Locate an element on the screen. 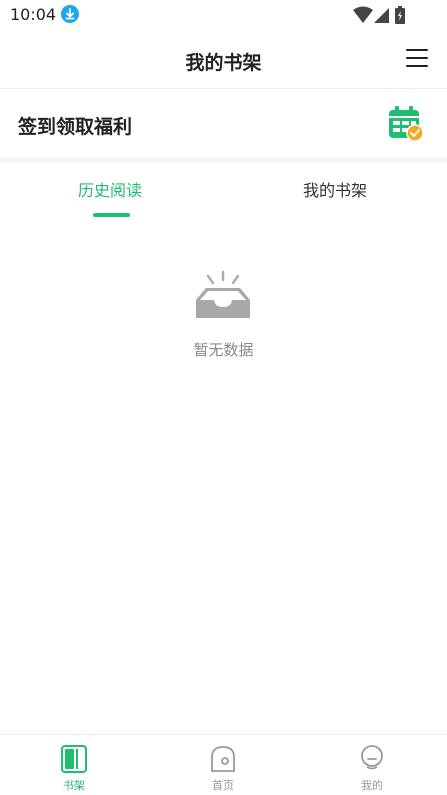 The height and width of the screenshot is (795, 447). system-icons is located at coordinates (383, 15).